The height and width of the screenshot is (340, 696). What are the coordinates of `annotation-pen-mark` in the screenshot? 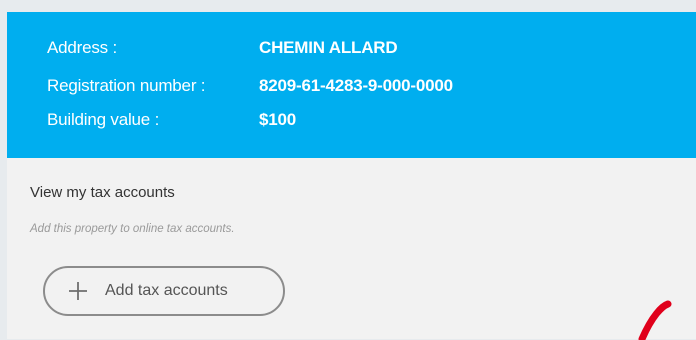 It's located at (655, 320).